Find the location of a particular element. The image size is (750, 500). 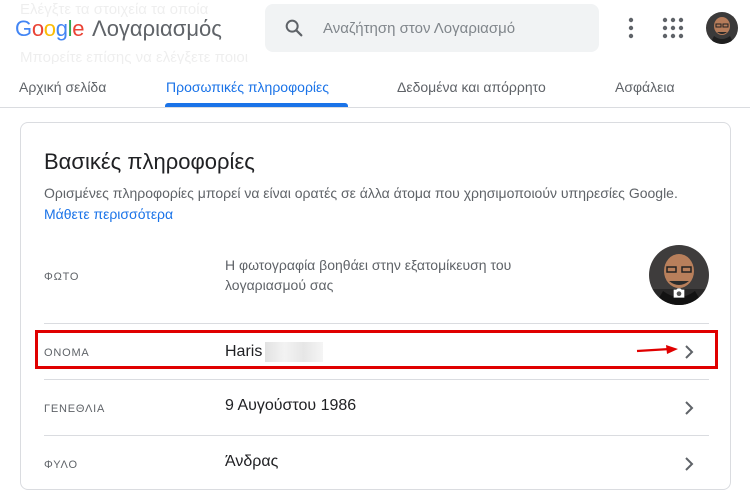

tab-security: Ασφάλεια is located at coordinates (645, 87).